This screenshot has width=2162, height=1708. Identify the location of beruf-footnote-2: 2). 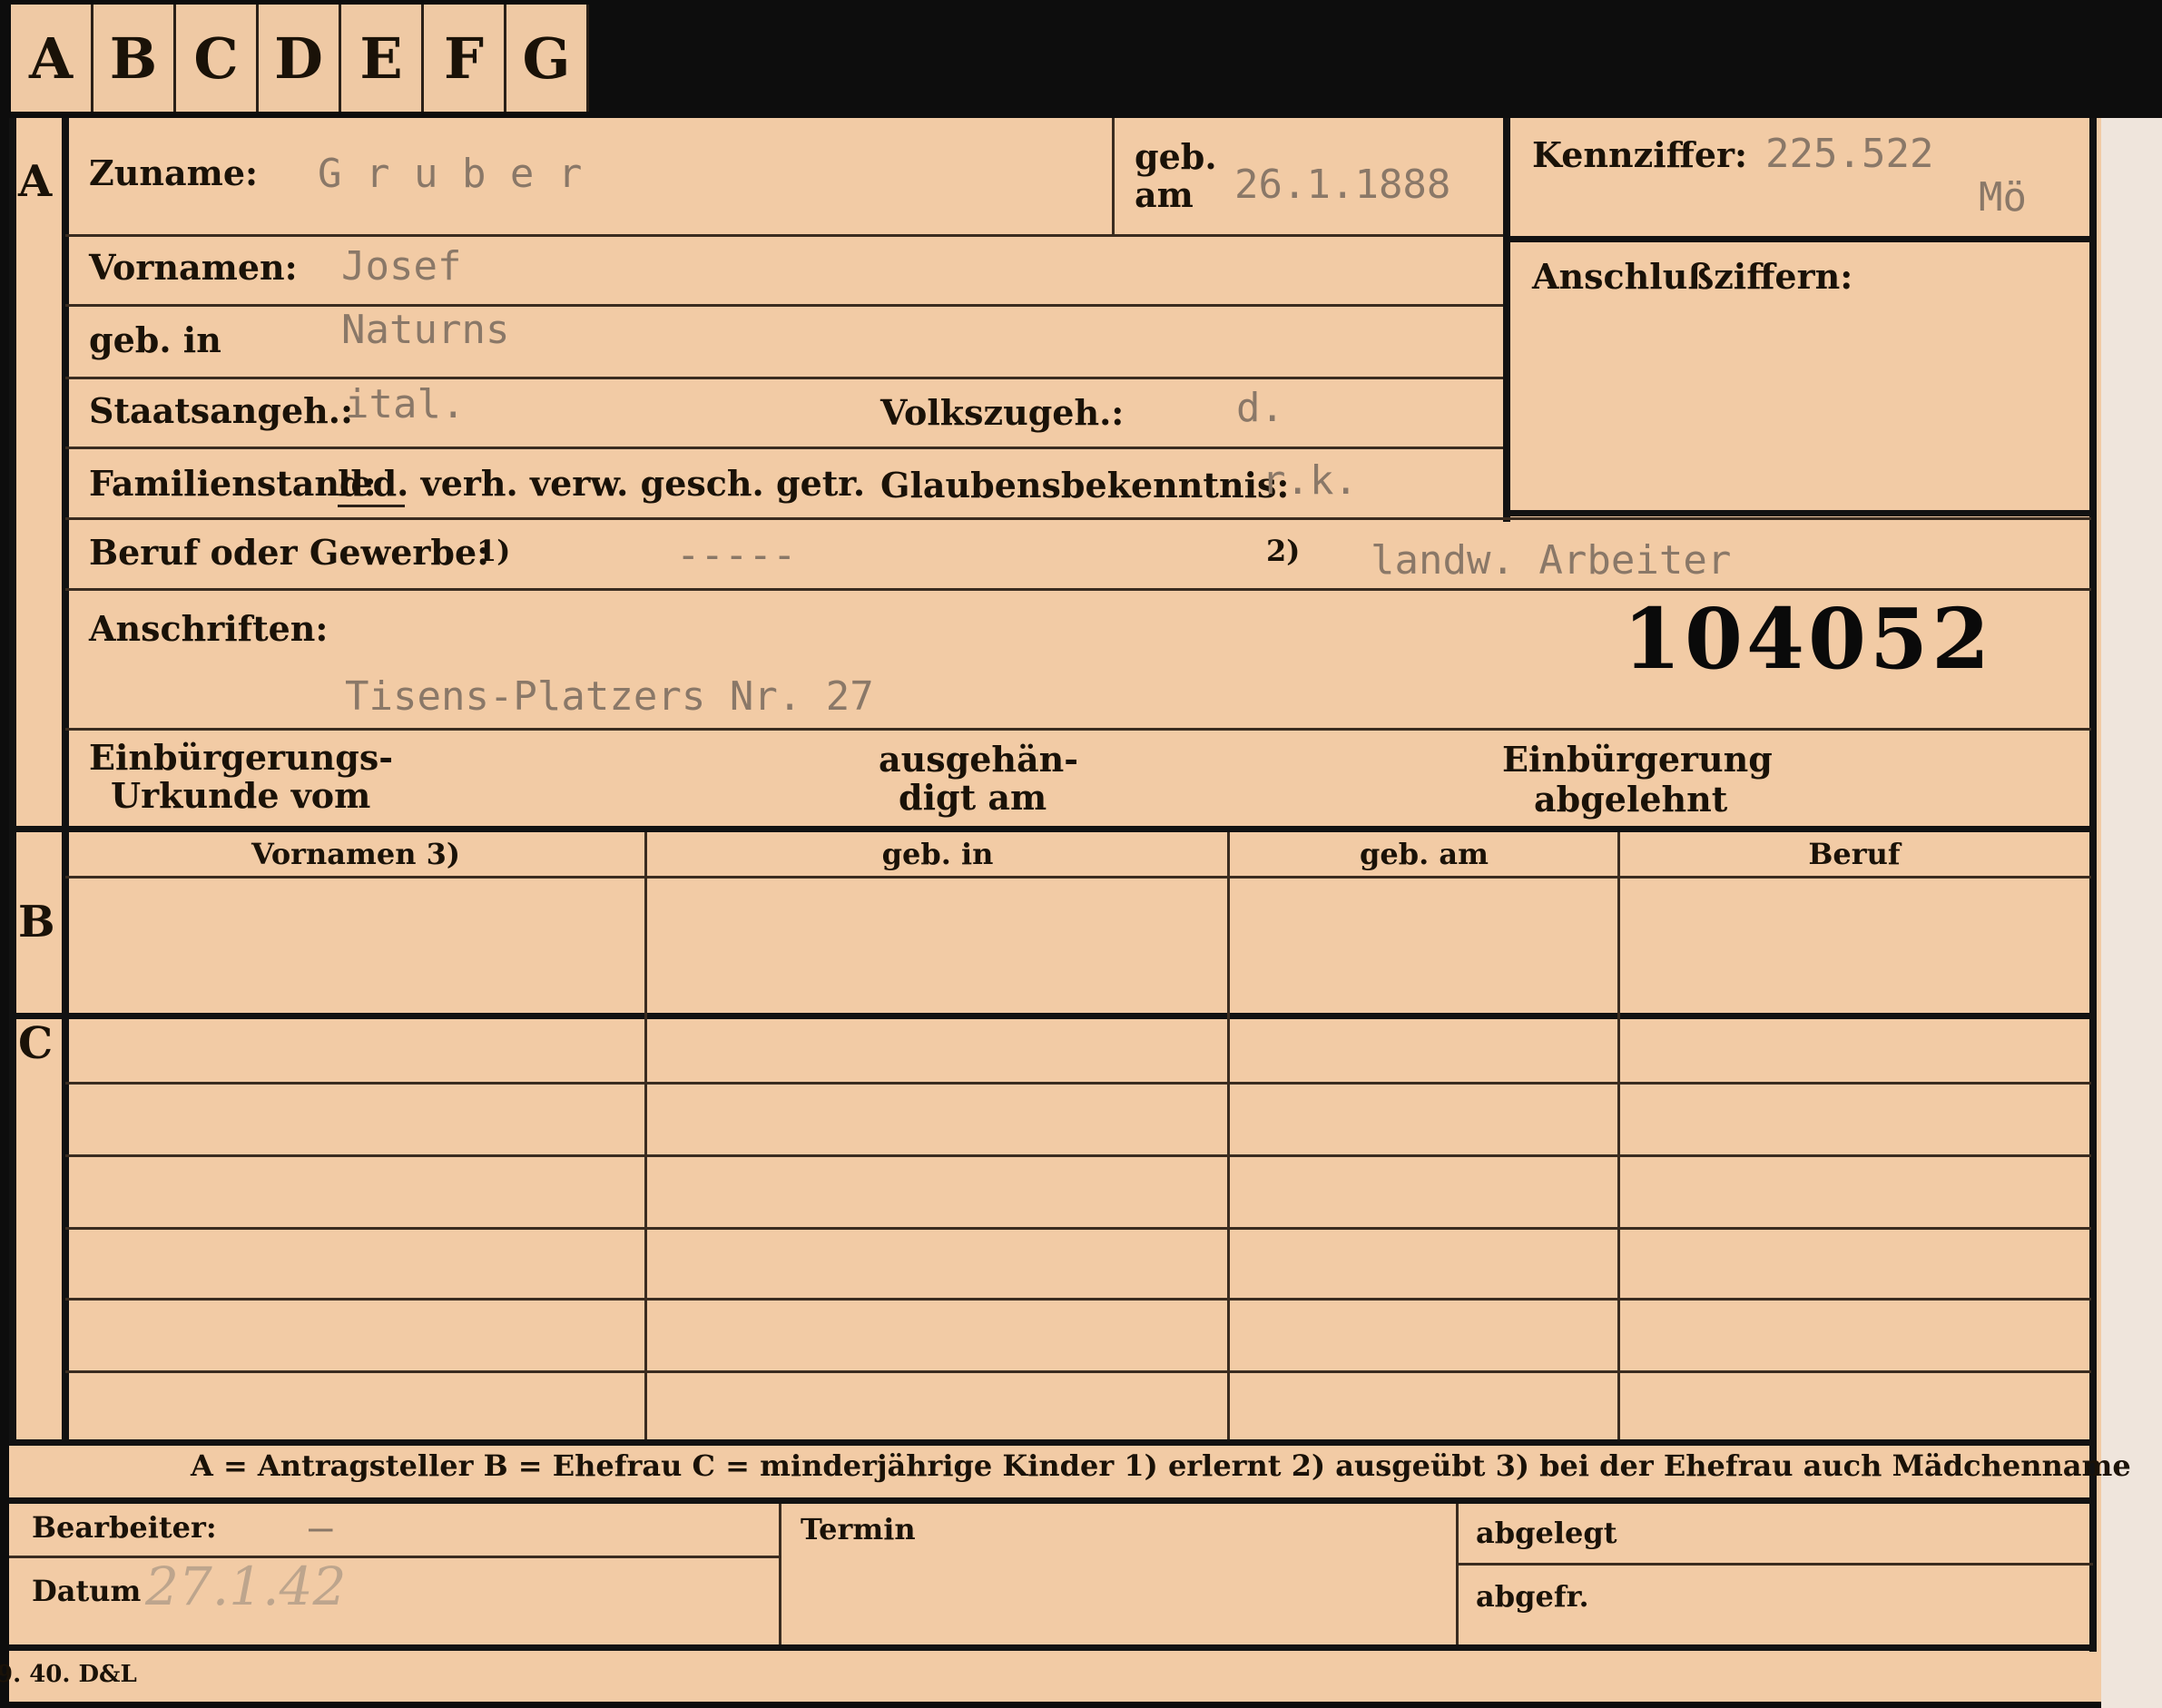
(1284, 551).